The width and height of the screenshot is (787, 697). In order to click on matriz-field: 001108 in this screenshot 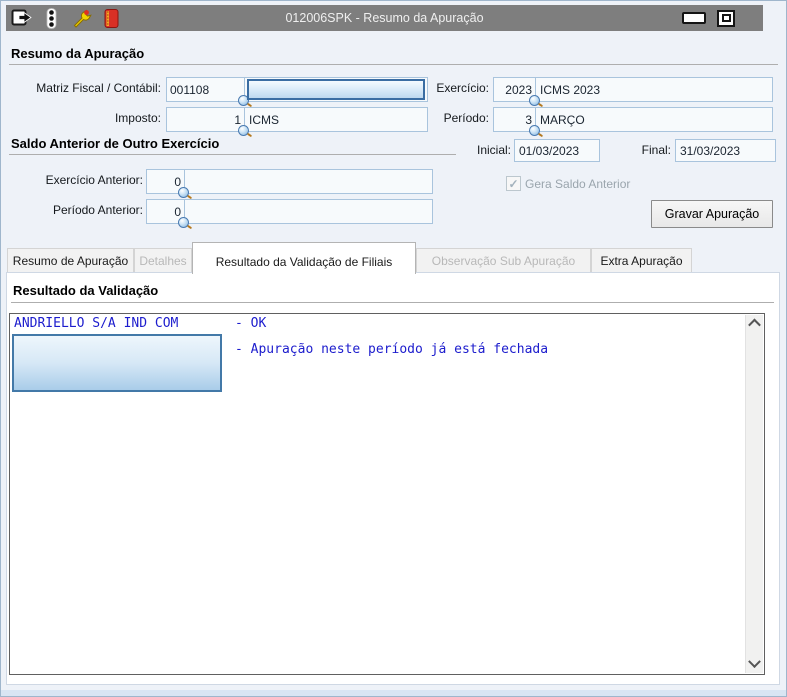, I will do `click(297, 91)`.